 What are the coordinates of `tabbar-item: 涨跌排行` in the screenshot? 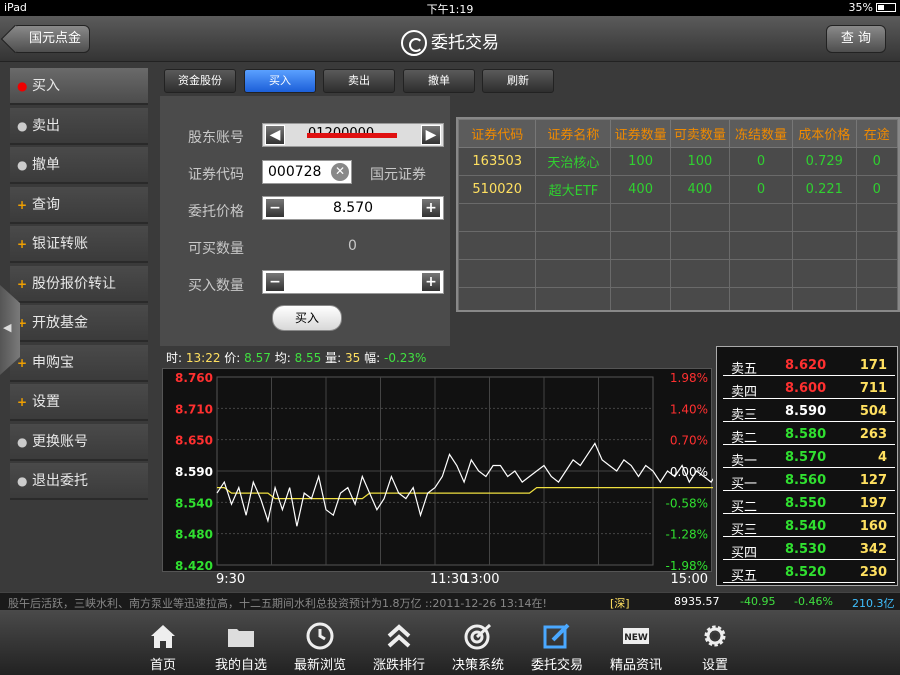 It's located at (399, 642).